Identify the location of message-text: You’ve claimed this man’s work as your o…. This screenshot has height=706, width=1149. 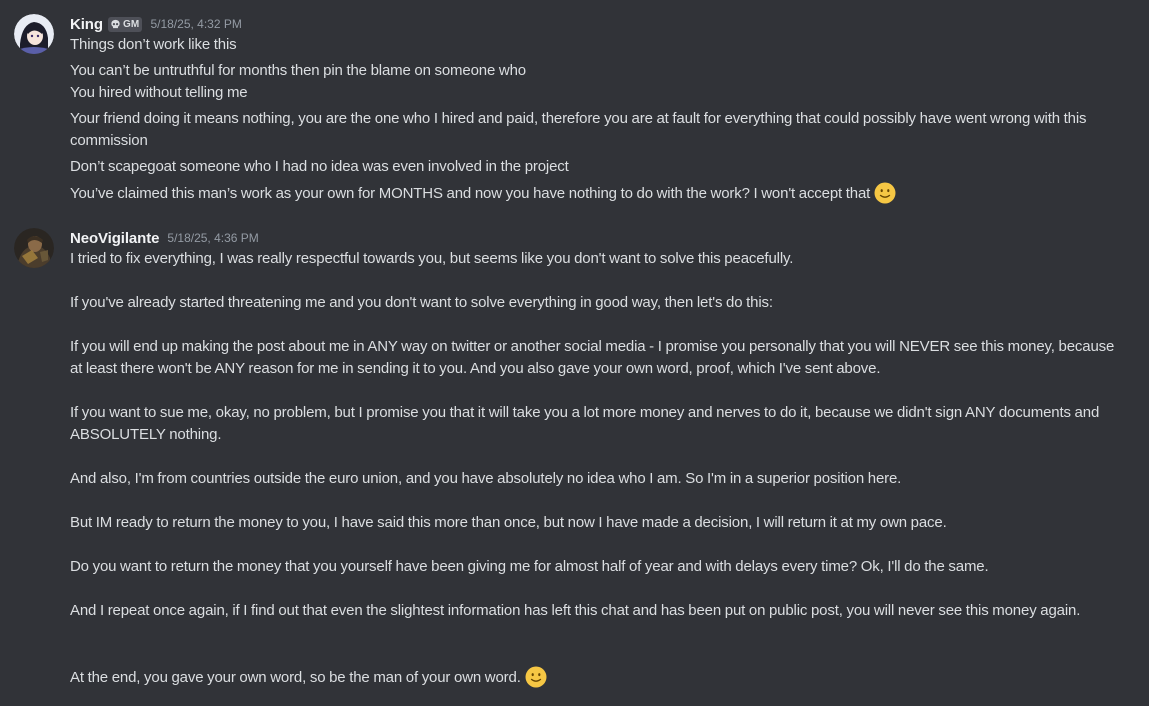
(470, 193).